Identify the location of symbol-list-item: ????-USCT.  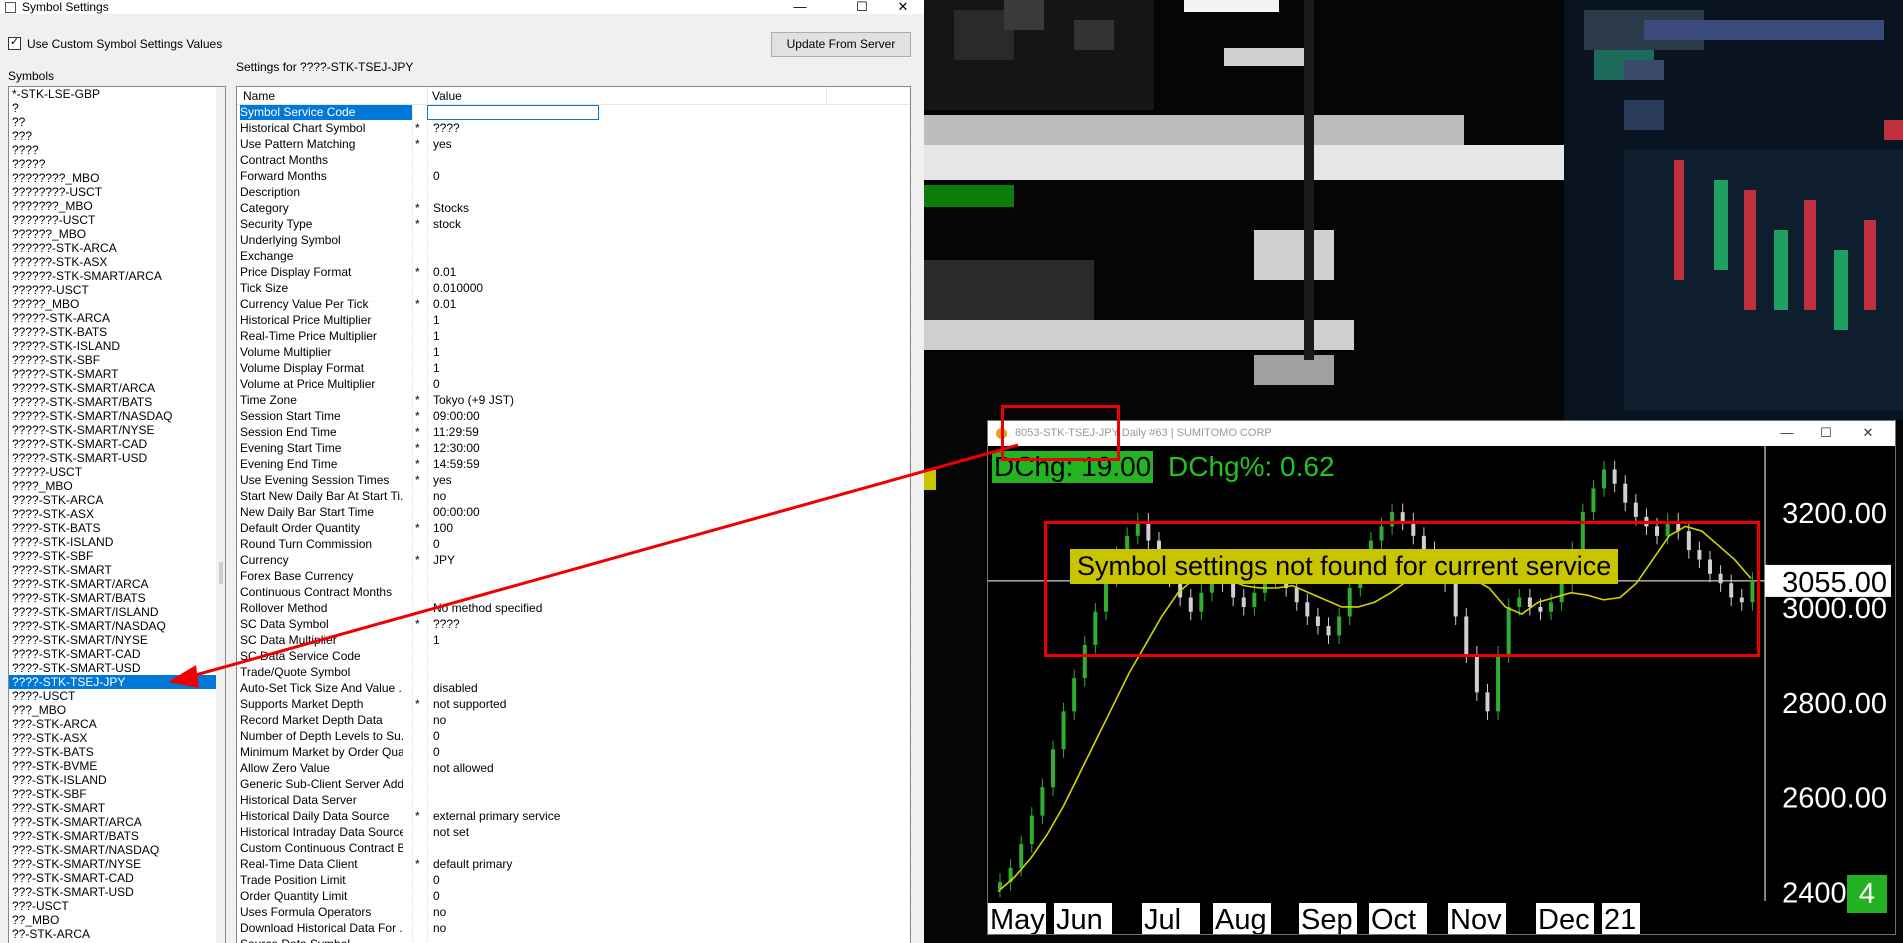
(117, 696).